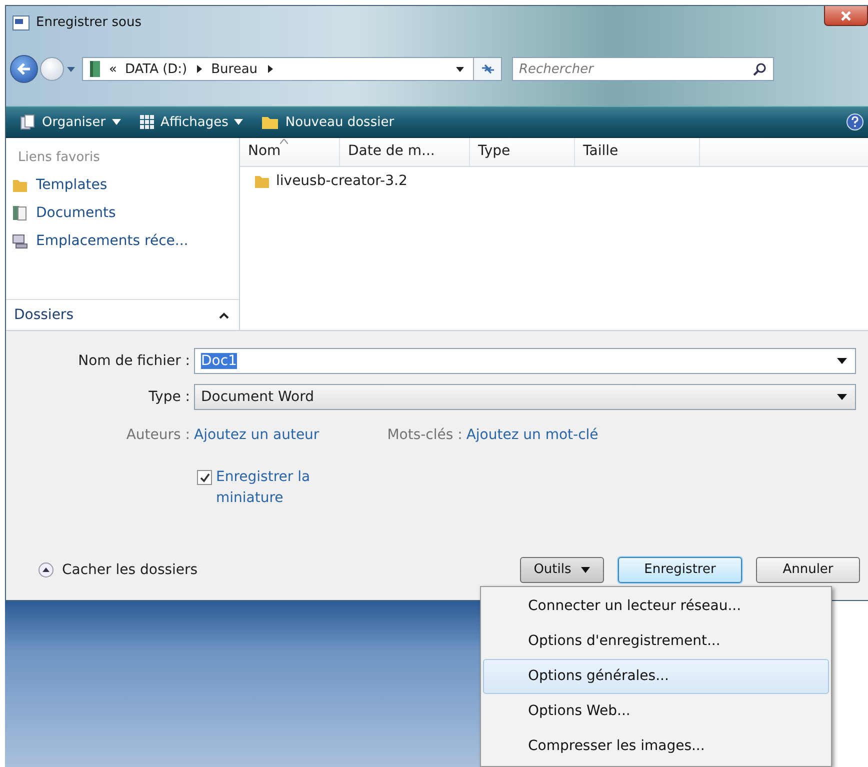 This screenshot has width=868, height=767. Describe the element at coordinates (257, 435) in the screenshot. I see `authors-link: Ajoutez un auteur` at that location.